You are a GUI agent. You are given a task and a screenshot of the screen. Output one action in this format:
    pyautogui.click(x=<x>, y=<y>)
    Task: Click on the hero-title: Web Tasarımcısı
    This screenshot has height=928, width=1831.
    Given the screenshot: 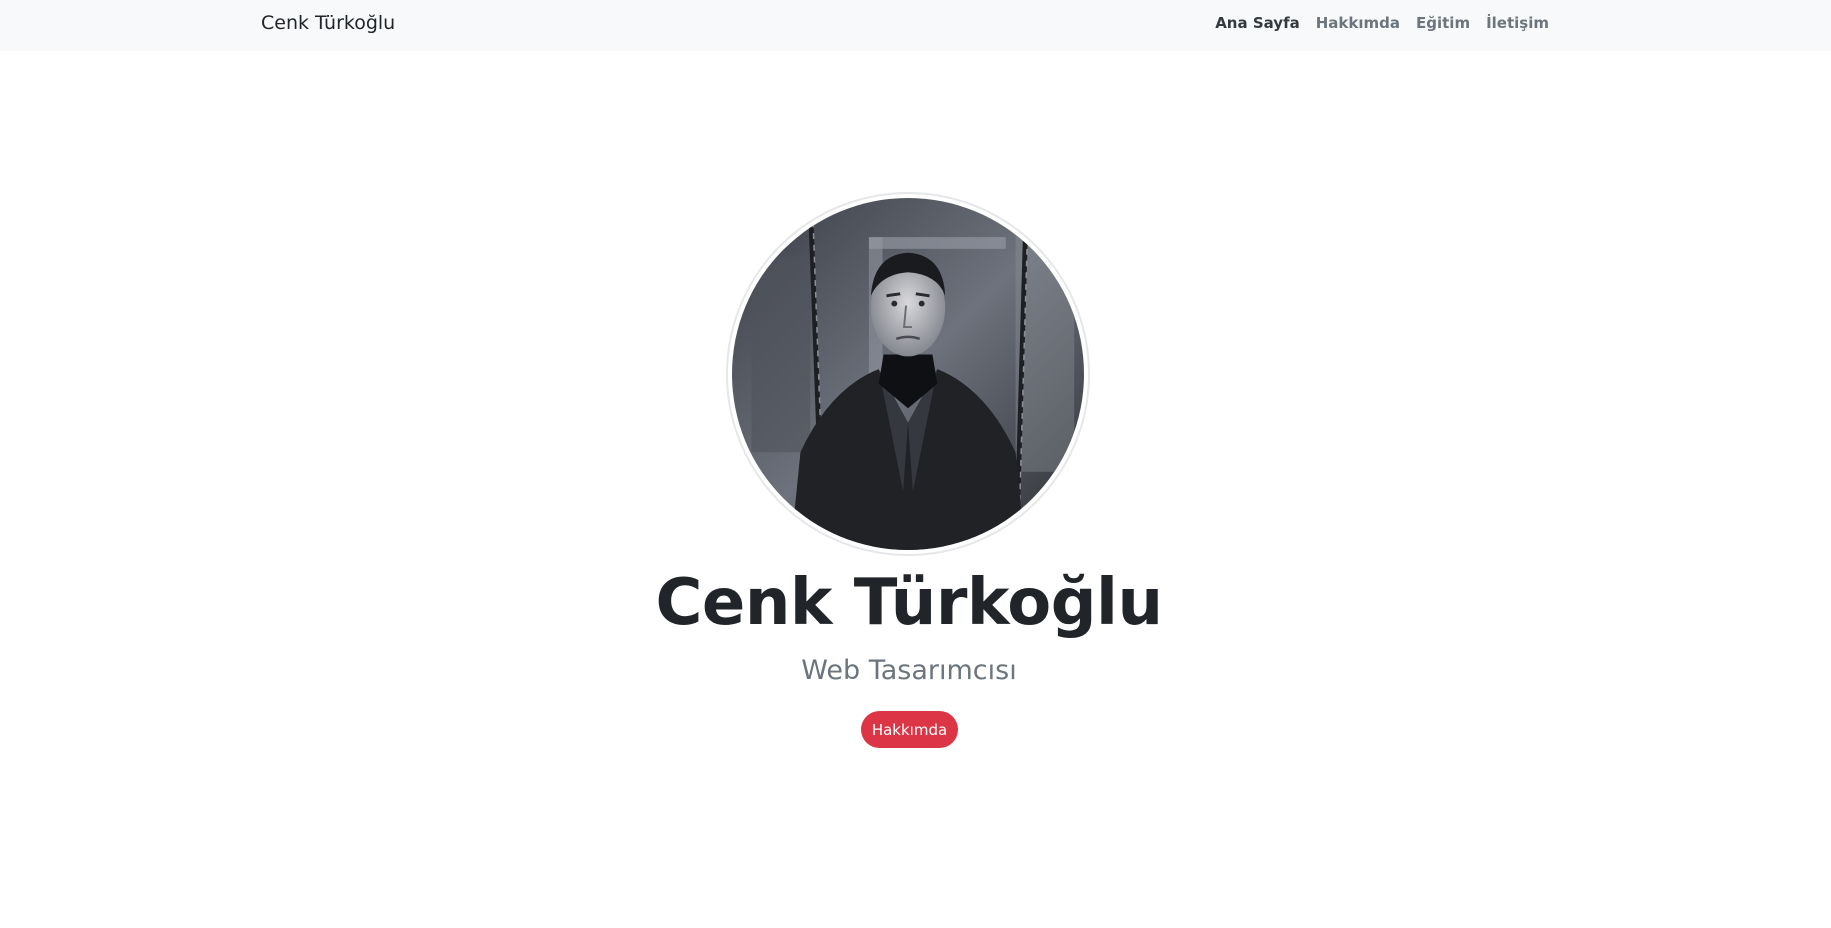 What is the action you would take?
    pyautogui.click(x=909, y=670)
    